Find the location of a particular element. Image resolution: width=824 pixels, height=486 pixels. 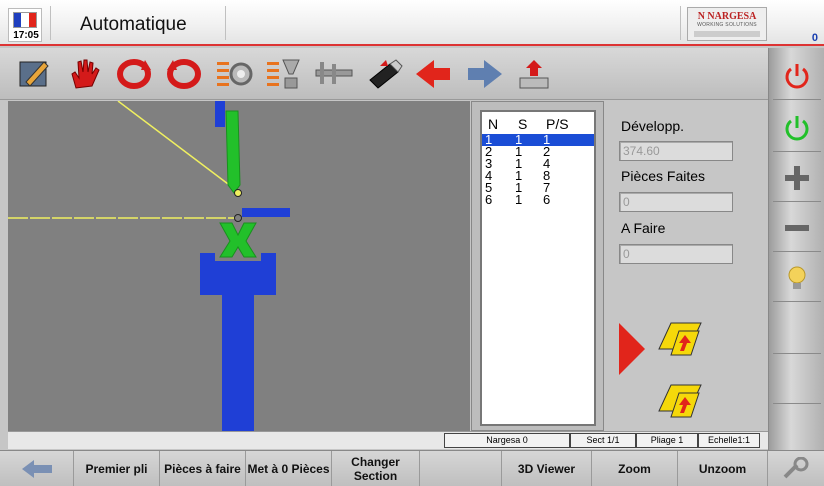

bend-list-panel: N S P/S 111 212 314 418 517 616 is located at coordinates (537, 266).